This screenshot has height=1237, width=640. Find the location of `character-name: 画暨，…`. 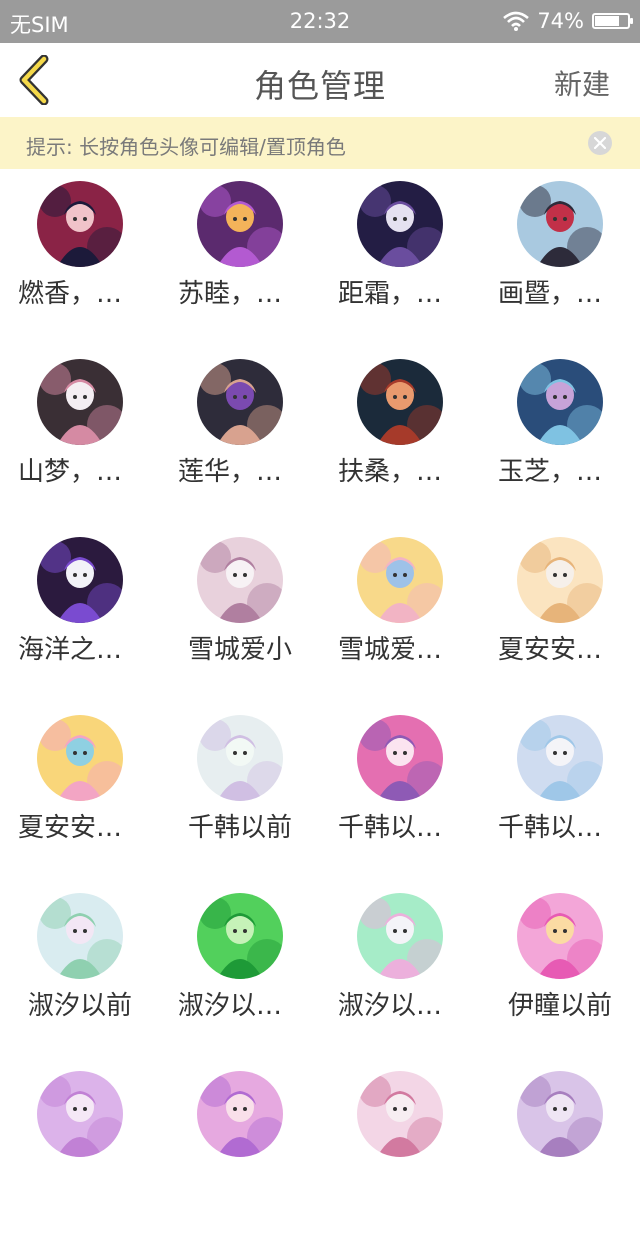

character-name: 画暨，… is located at coordinates (550, 294).